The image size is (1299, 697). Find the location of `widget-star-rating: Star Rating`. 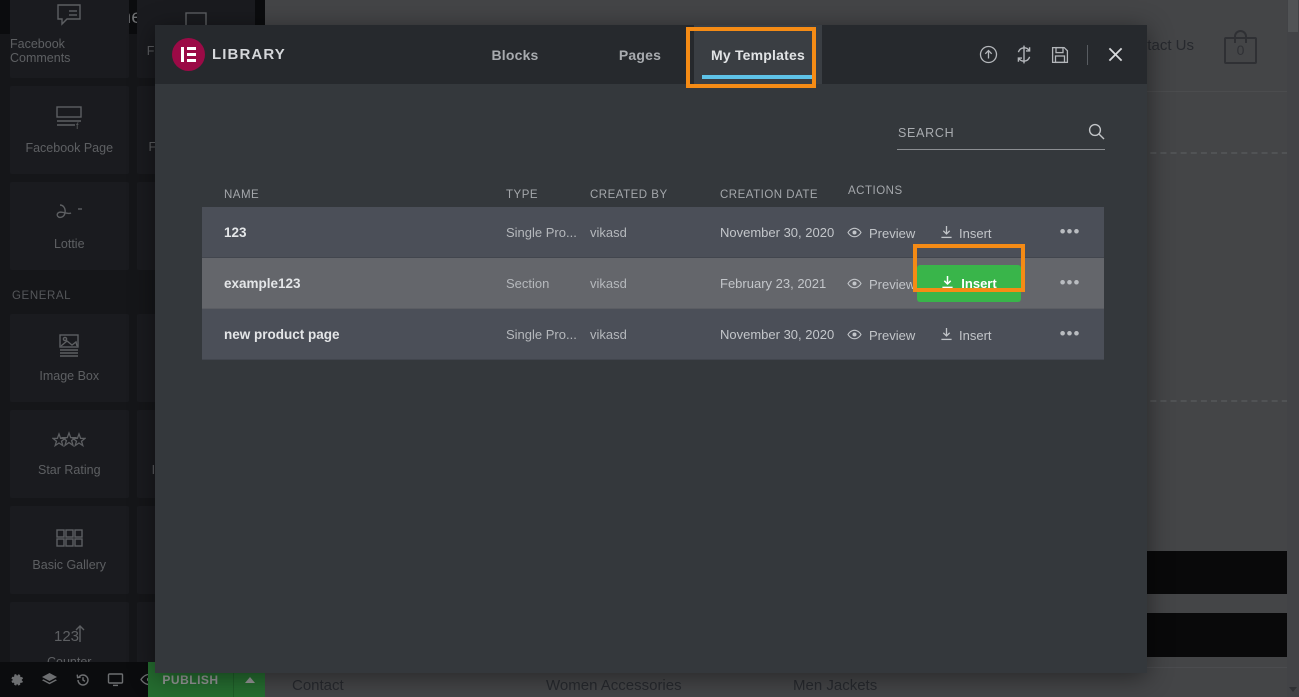

widget-star-rating: Star Rating is located at coordinates (69, 454).